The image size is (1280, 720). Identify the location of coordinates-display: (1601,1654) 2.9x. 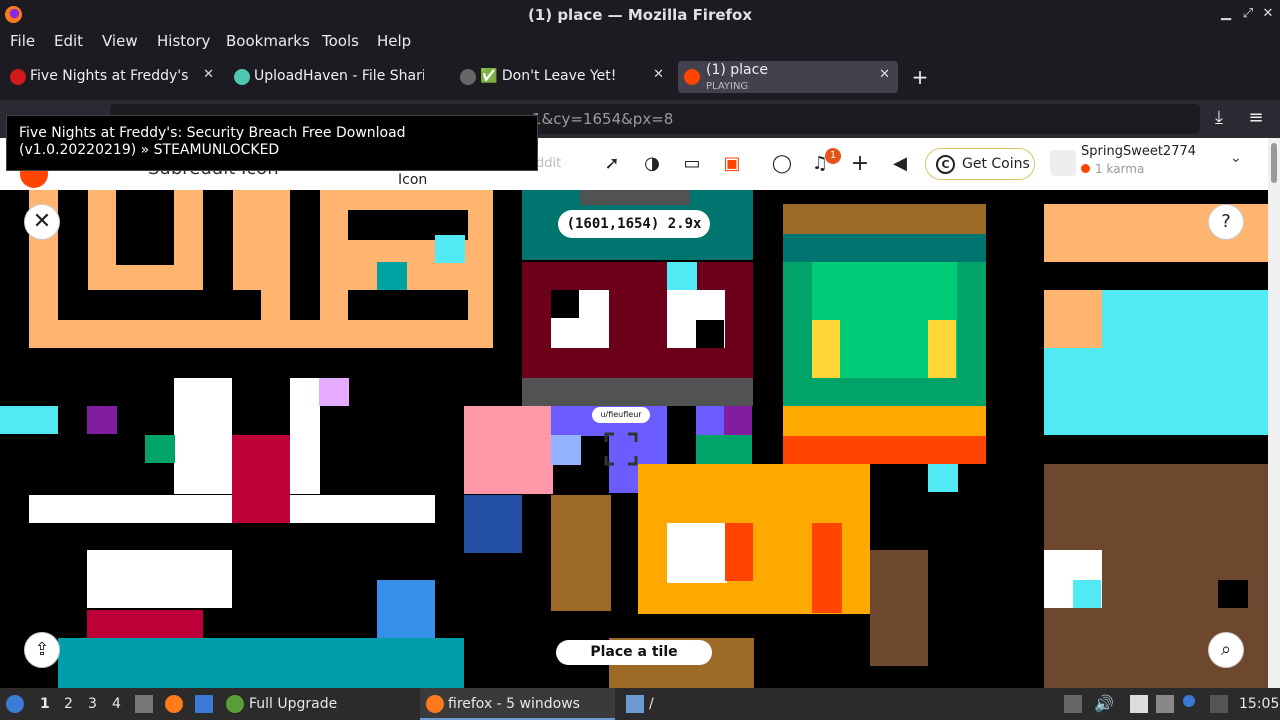
(634, 224).